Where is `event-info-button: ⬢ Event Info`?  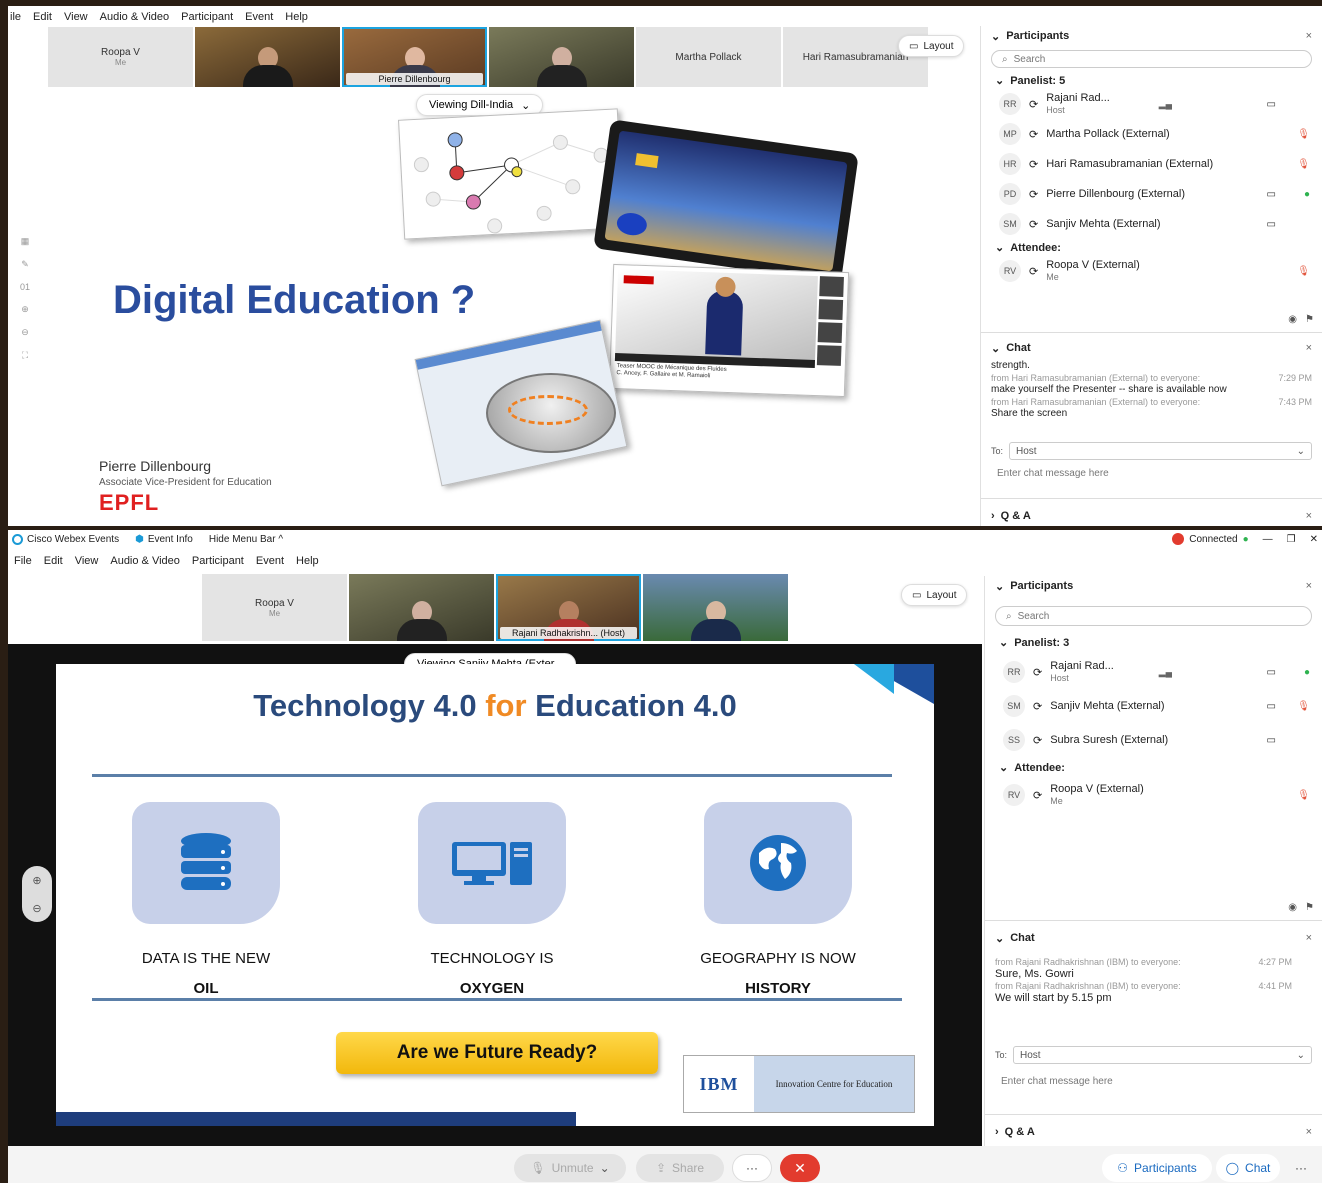 event-info-button: ⬢ Event Info is located at coordinates (164, 539).